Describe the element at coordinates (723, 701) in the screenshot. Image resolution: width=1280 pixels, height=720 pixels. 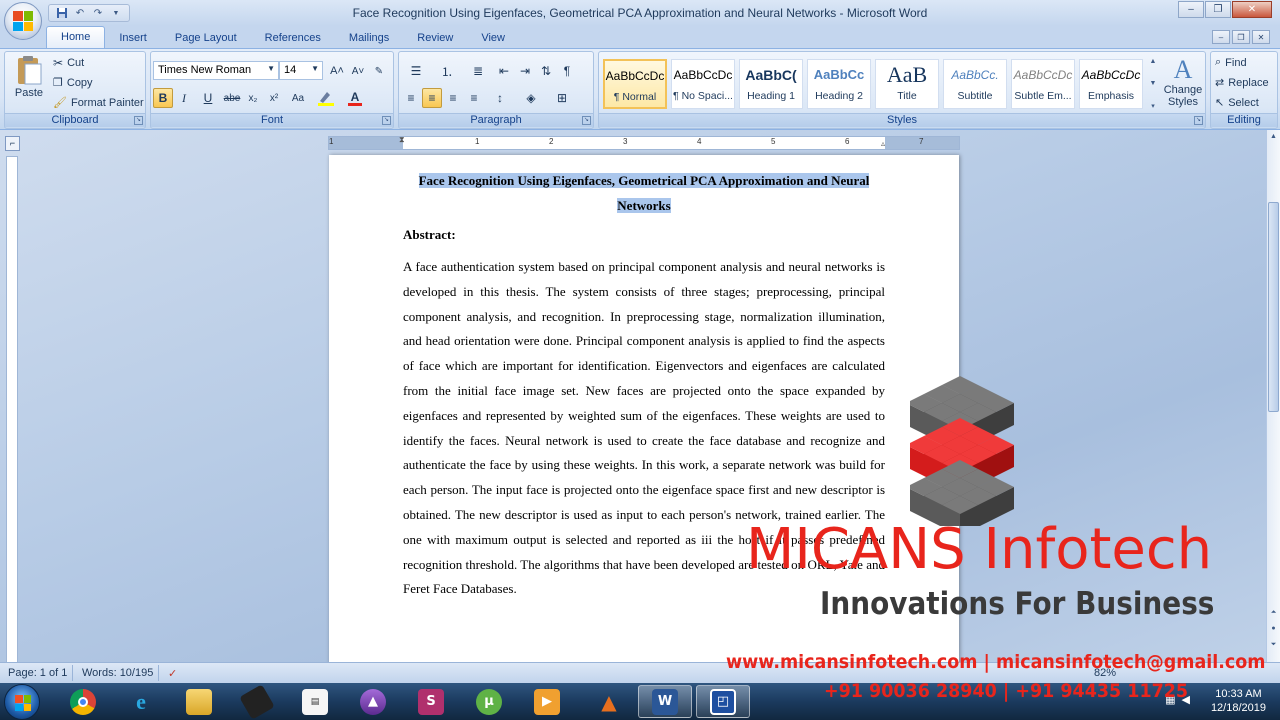
I see `taskbar-app-blue: ◰` at that location.